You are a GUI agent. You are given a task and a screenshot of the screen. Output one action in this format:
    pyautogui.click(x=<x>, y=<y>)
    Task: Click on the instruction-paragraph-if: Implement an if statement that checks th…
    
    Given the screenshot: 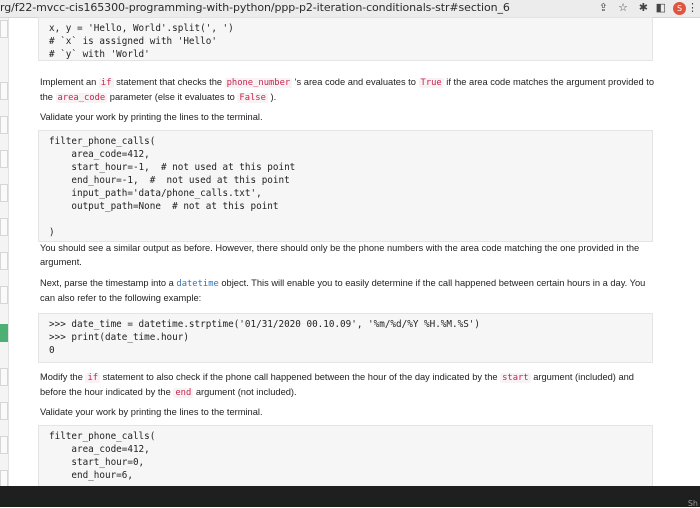 What is the action you would take?
    pyautogui.click(x=347, y=90)
    